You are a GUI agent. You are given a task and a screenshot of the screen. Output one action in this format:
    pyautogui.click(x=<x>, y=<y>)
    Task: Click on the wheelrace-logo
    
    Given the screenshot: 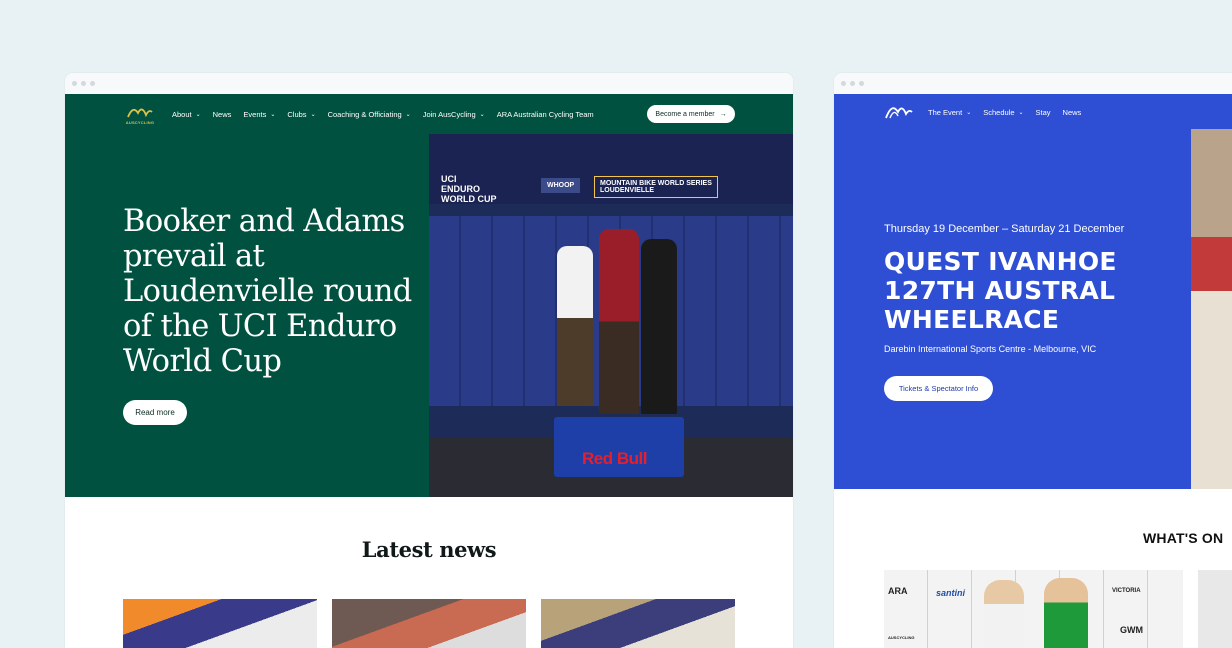 What is the action you would take?
    pyautogui.click(x=906, y=112)
    